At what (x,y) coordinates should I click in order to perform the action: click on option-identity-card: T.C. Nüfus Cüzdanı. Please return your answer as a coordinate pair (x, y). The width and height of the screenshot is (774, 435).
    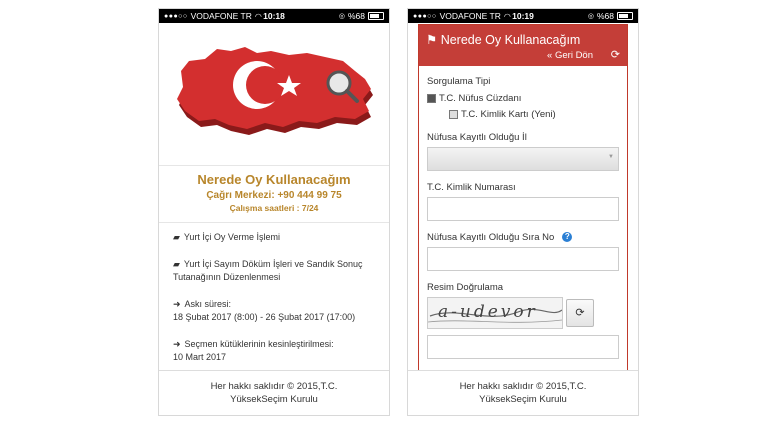
    Looking at the image, I should click on (523, 98).